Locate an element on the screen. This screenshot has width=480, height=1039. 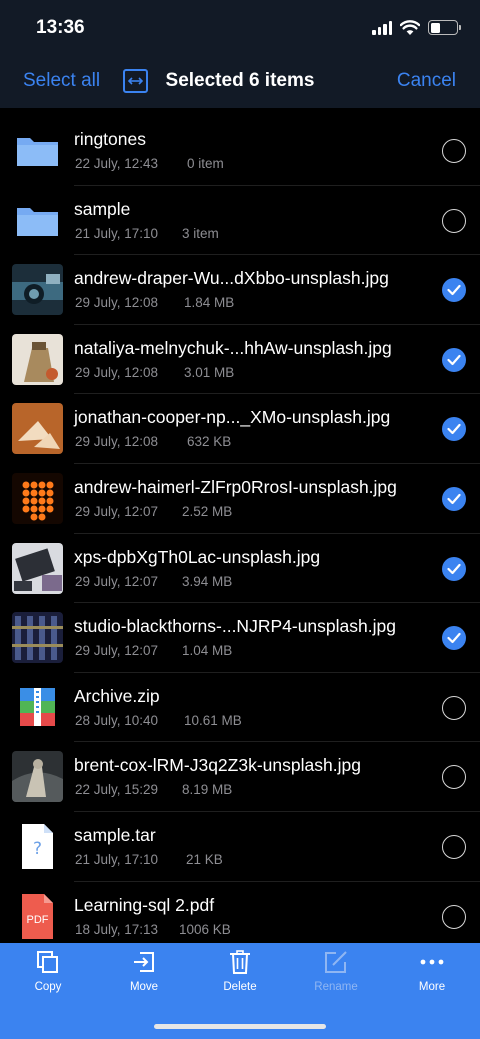
file-size: 10.61 MB is located at coordinates (213, 720).